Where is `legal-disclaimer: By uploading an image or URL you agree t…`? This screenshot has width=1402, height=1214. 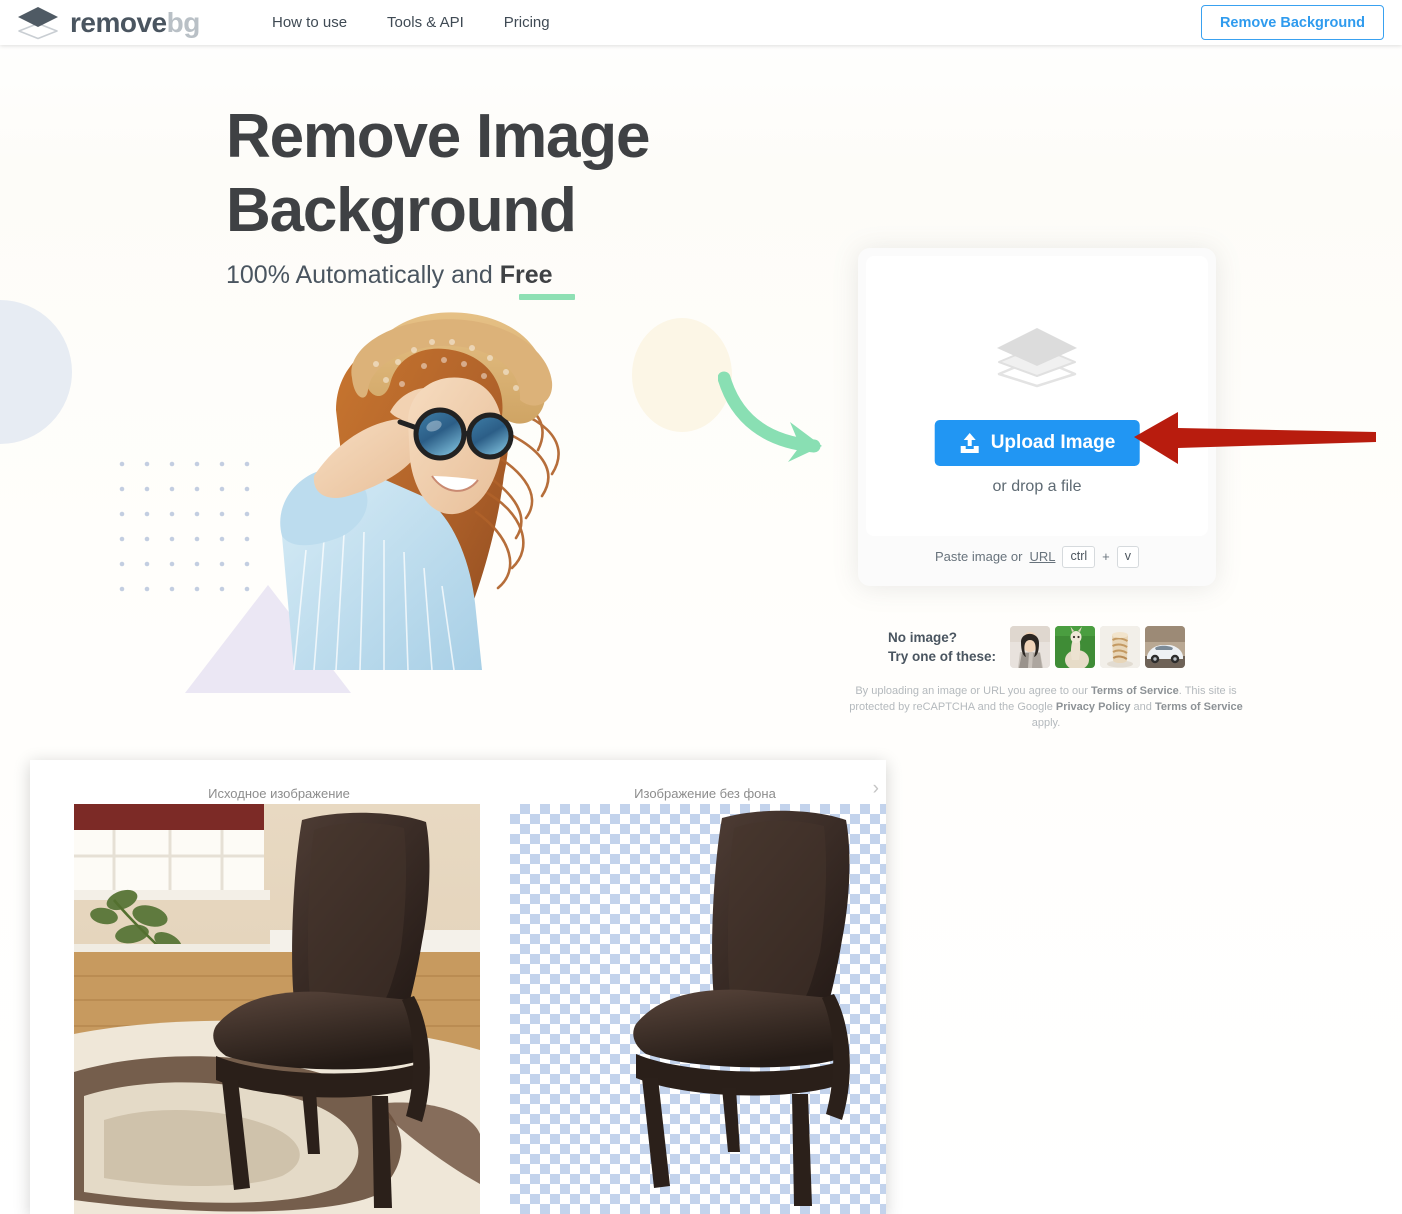 legal-disclaimer: By uploading an image or URL you agree t… is located at coordinates (1046, 707).